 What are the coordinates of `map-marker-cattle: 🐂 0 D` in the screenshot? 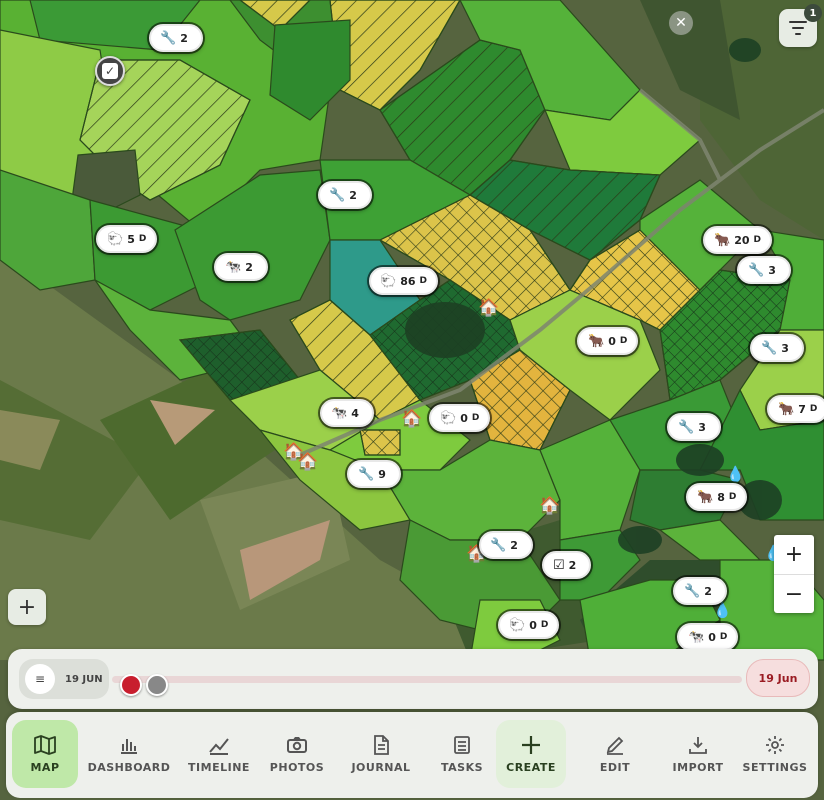 It's located at (608, 341).